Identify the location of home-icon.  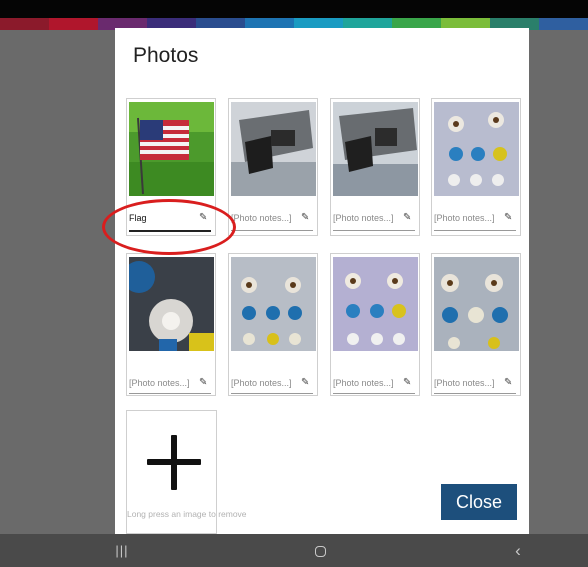
(320, 550).